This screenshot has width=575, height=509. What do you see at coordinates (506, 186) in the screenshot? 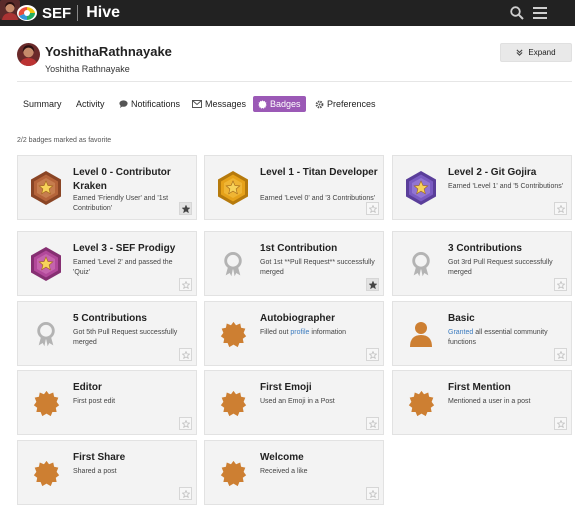
I see `badge-description: Earned 'Level 1' and '5 Contributions'` at bounding box center [506, 186].